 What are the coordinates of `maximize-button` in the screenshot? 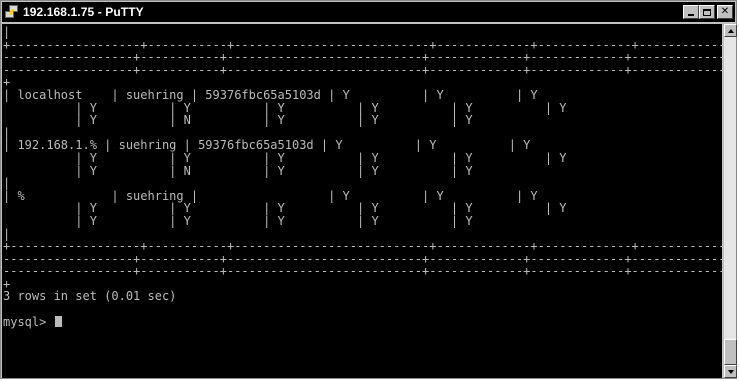 It's located at (707, 12).